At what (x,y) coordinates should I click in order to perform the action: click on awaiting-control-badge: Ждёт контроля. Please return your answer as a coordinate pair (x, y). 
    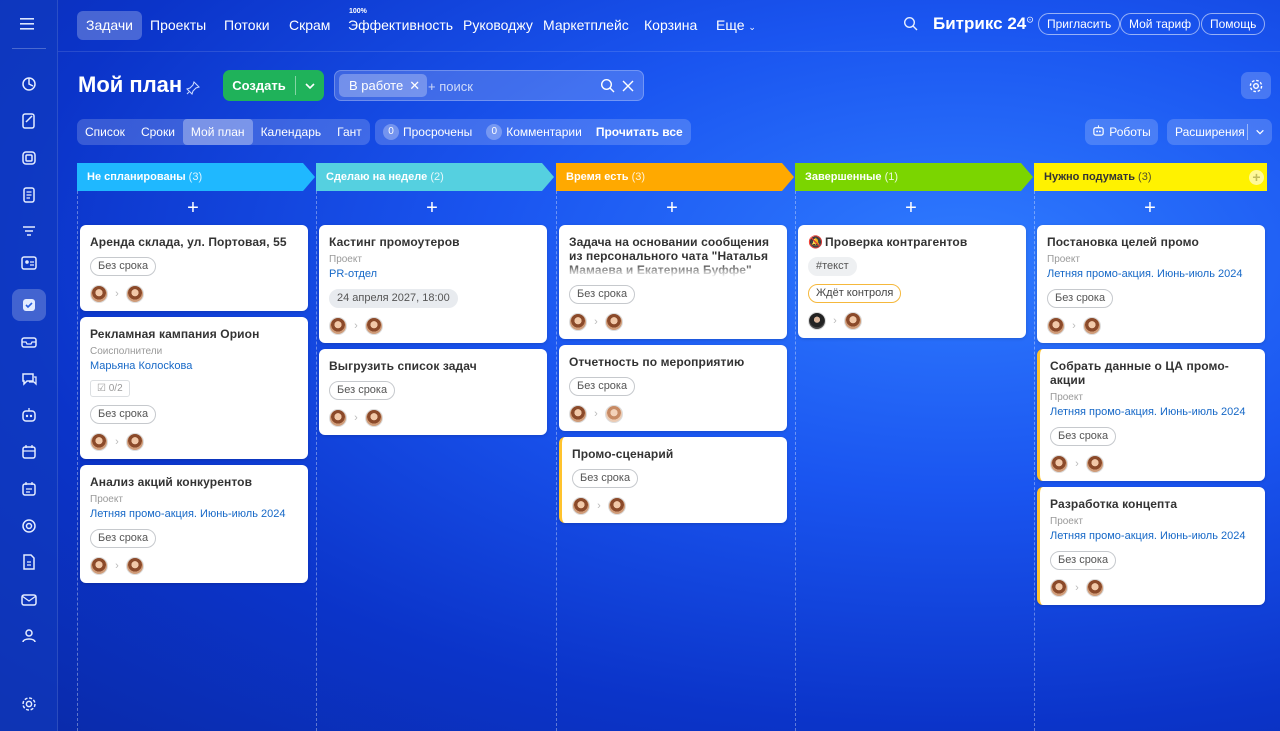
    Looking at the image, I should click on (855, 293).